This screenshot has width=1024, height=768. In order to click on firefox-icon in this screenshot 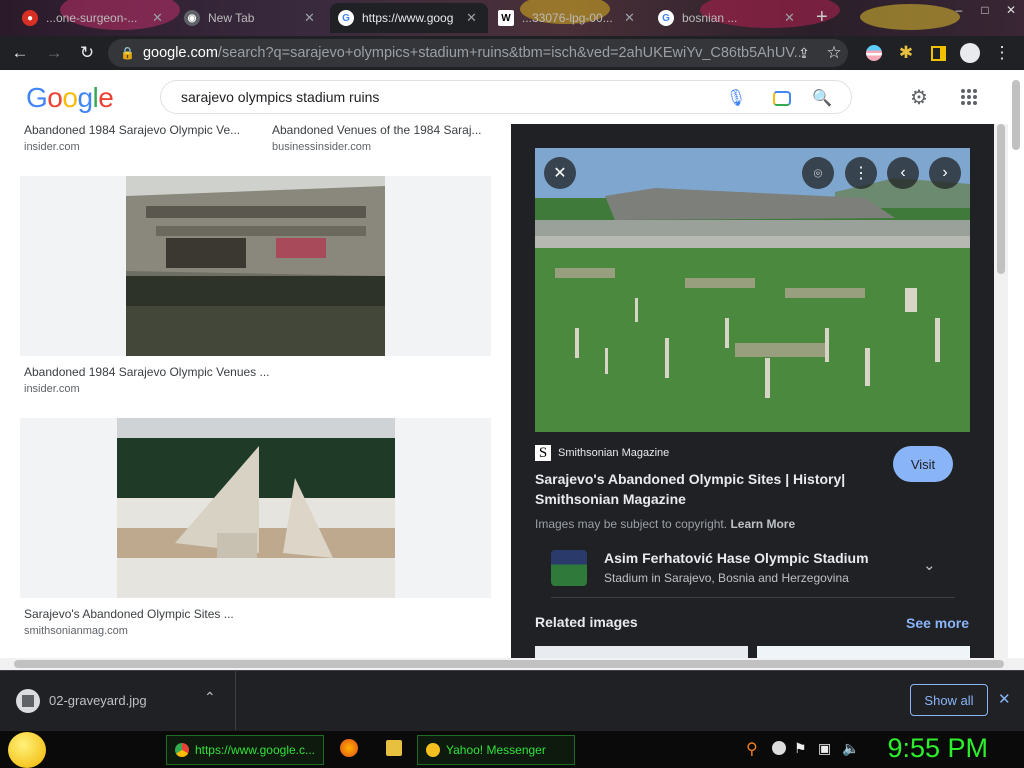, I will do `click(349, 748)`.